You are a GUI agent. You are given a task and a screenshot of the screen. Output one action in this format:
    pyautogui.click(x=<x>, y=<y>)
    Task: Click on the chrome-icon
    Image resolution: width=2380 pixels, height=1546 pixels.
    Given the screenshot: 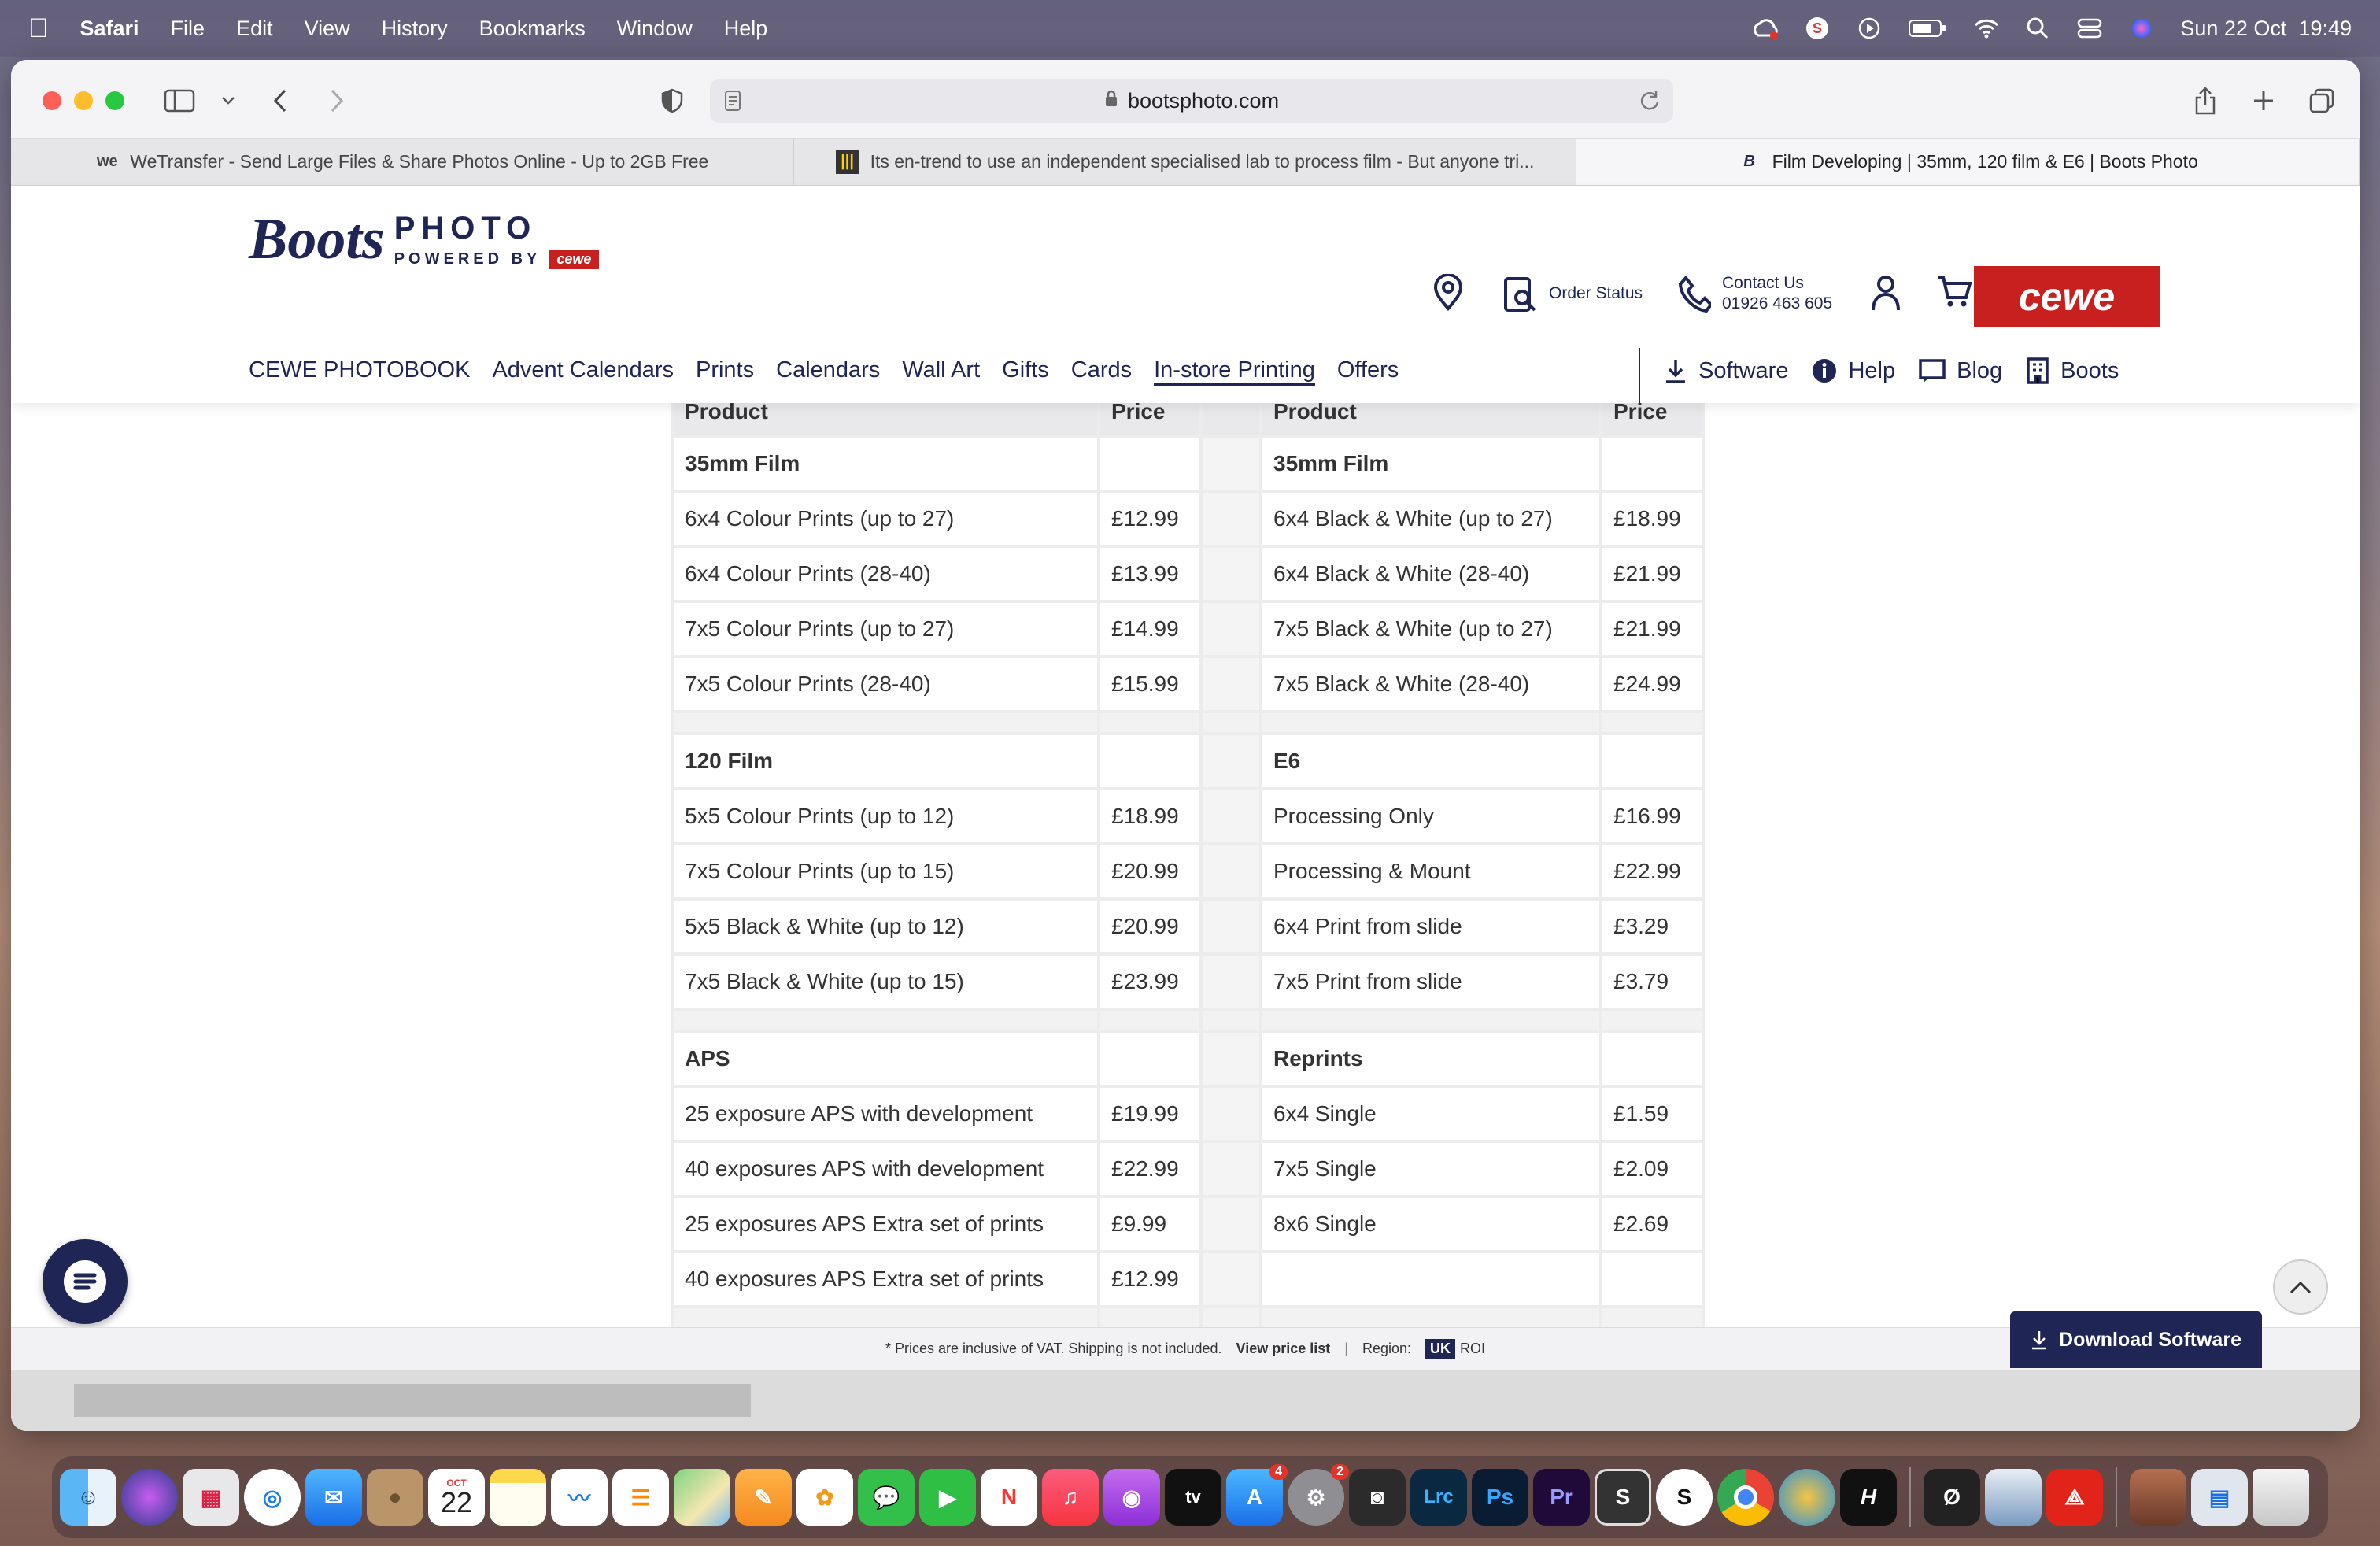 What is the action you would take?
    pyautogui.click(x=1745, y=1497)
    